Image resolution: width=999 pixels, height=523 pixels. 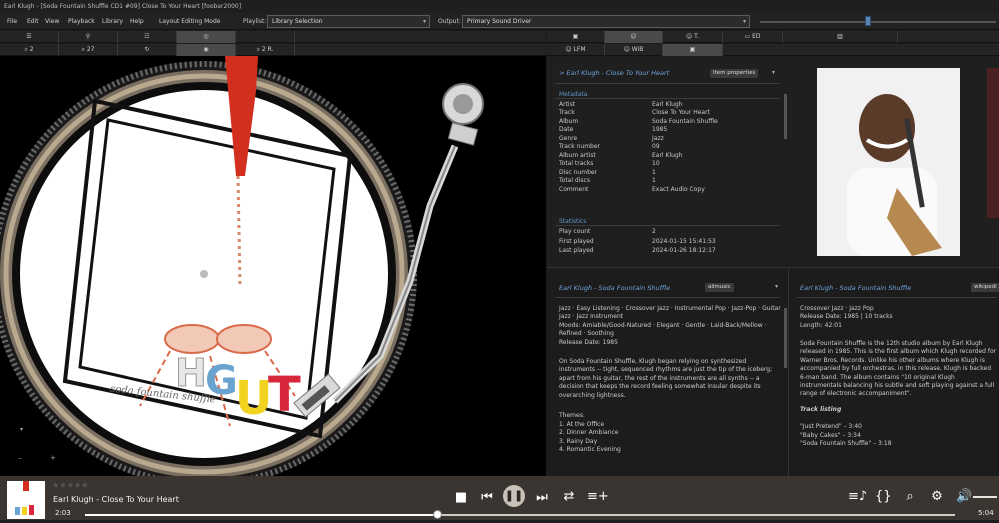 I want to click on search-icon: ⌕, so click(x=910, y=497).